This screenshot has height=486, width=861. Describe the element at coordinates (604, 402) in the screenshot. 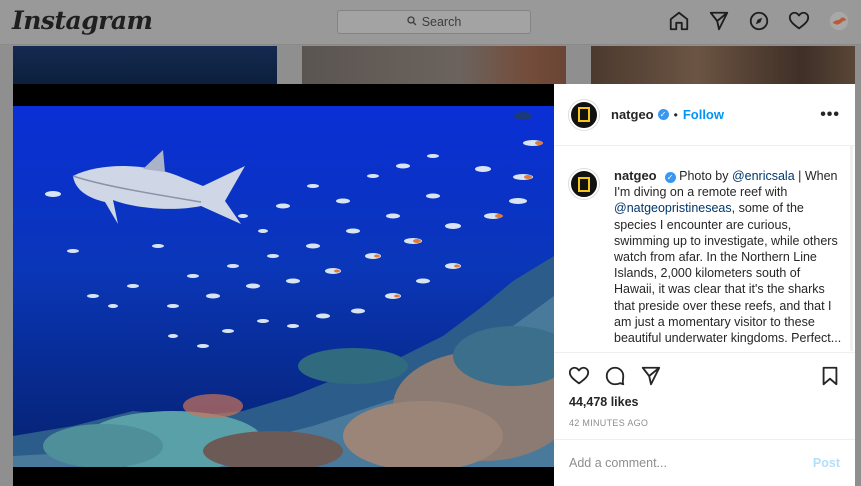

I see `likes-count: 44,478 likes` at that location.